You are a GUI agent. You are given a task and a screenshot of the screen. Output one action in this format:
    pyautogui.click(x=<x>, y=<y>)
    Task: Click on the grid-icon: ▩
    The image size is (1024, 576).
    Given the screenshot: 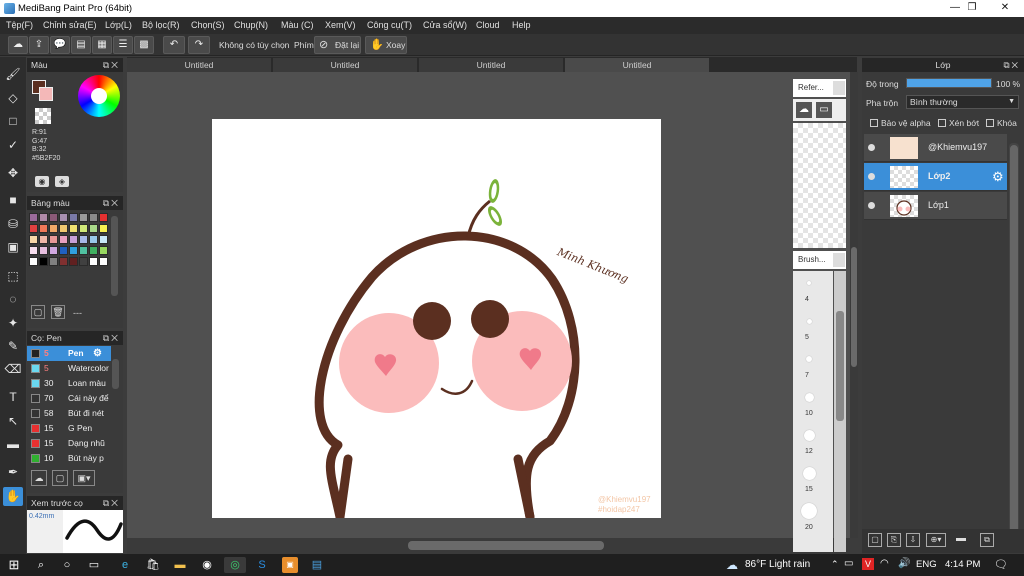 What is the action you would take?
    pyautogui.click(x=144, y=45)
    